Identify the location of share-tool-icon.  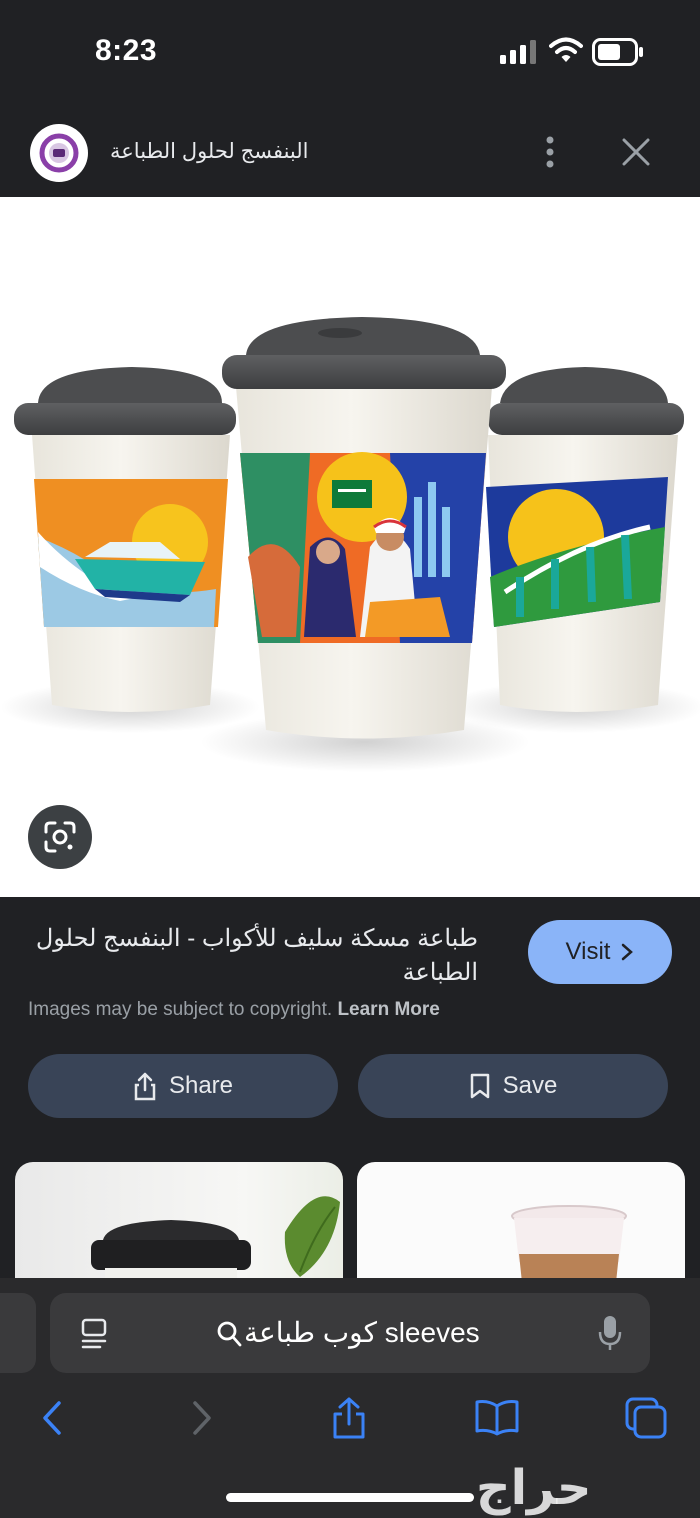
(349, 1418).